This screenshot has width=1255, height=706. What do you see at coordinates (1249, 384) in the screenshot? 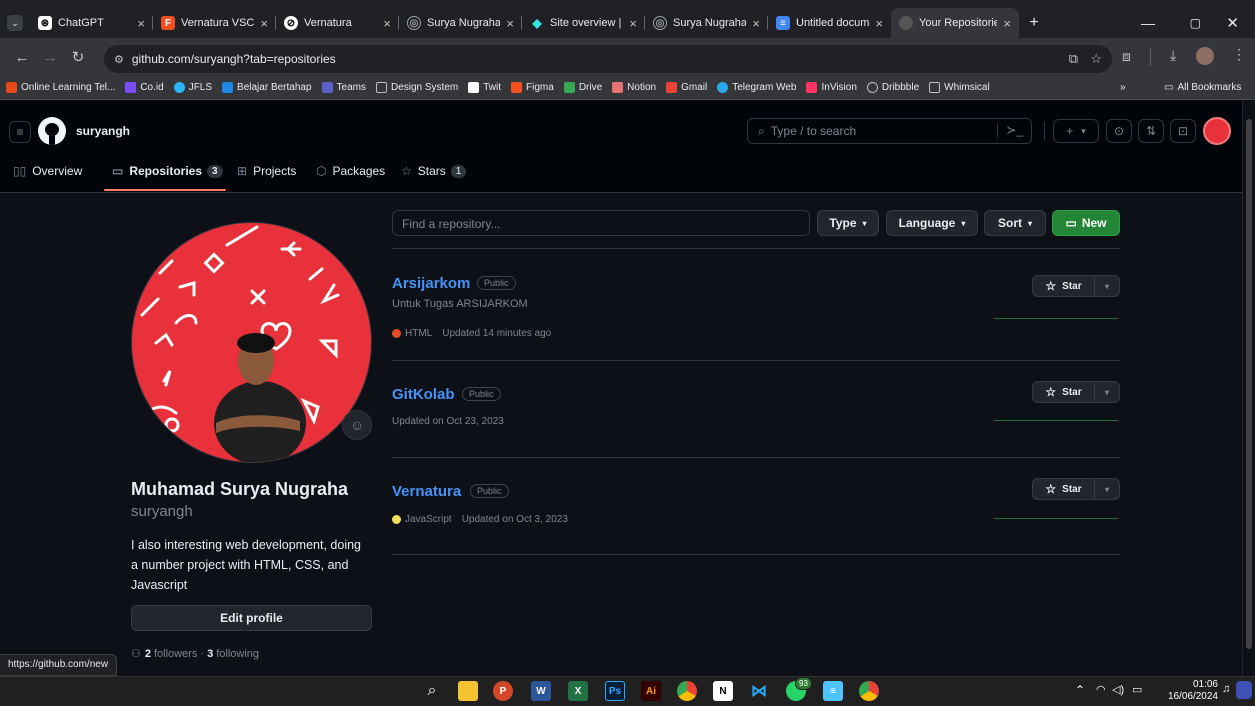
I see `scrollbar-thumb` at bounding box center [1249, 384].